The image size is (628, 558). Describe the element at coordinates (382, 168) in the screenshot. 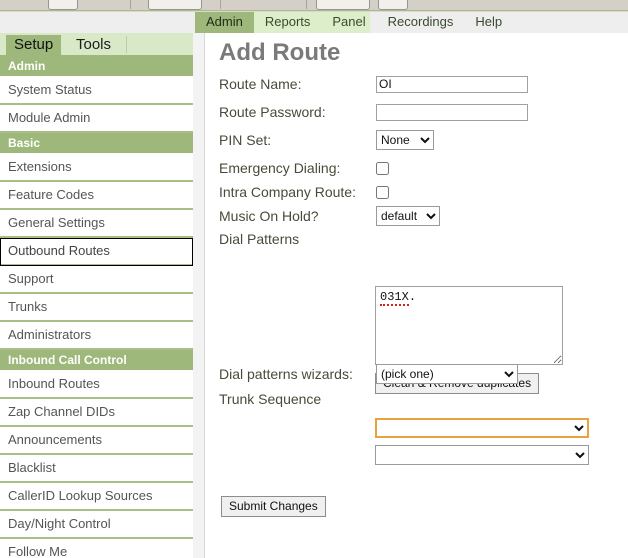

I see `emergency-dialing-checkbox` at that location.